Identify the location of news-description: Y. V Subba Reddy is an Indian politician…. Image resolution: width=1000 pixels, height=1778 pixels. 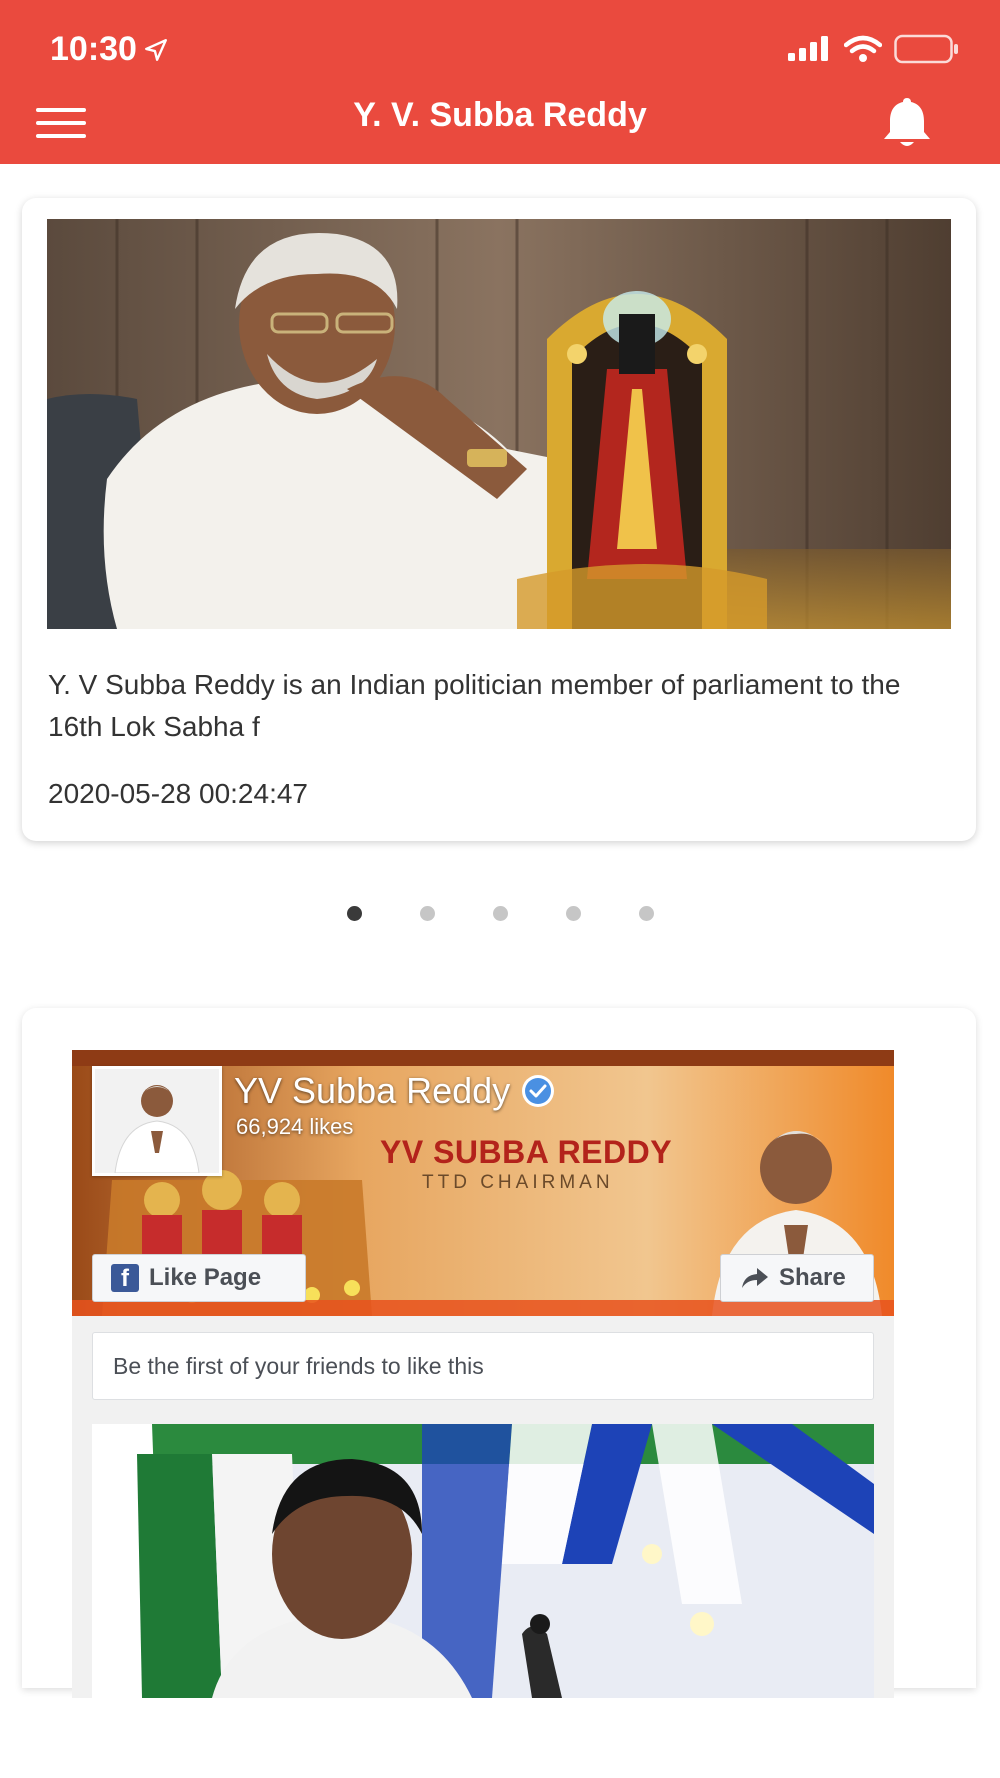
(474, 705).